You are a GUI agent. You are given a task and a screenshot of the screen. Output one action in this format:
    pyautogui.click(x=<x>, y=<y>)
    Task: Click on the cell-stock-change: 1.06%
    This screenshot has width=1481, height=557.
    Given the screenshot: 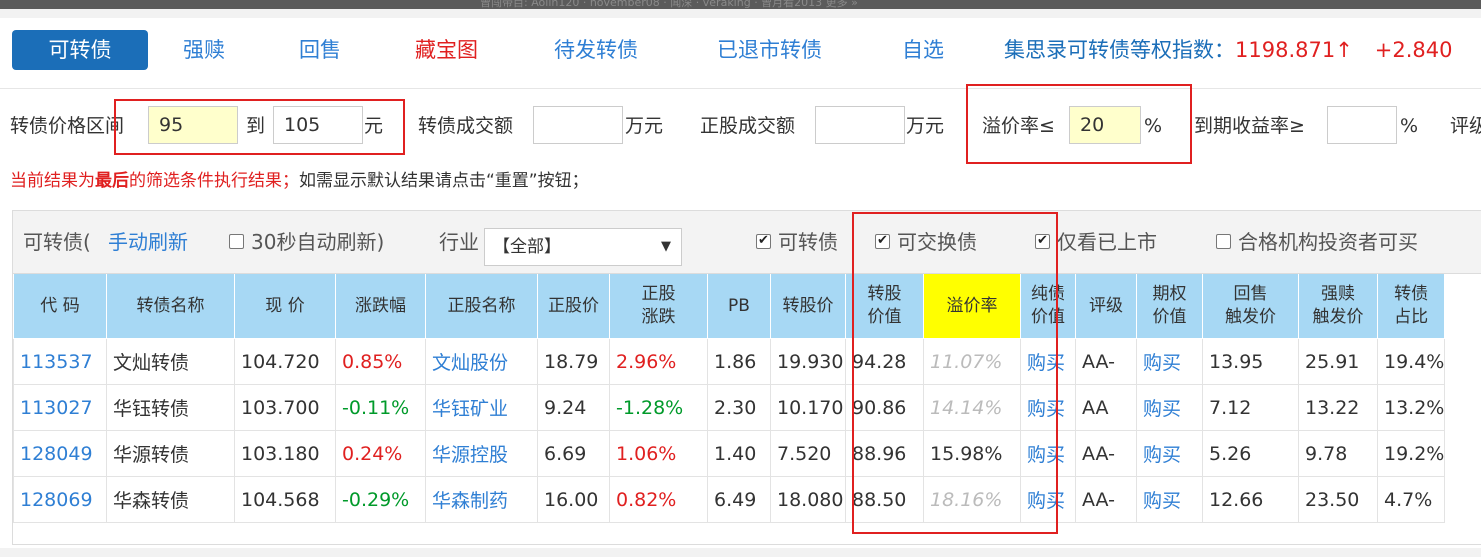 What is the action you would take?
    pyautogui.click(x=658, y=453)
    